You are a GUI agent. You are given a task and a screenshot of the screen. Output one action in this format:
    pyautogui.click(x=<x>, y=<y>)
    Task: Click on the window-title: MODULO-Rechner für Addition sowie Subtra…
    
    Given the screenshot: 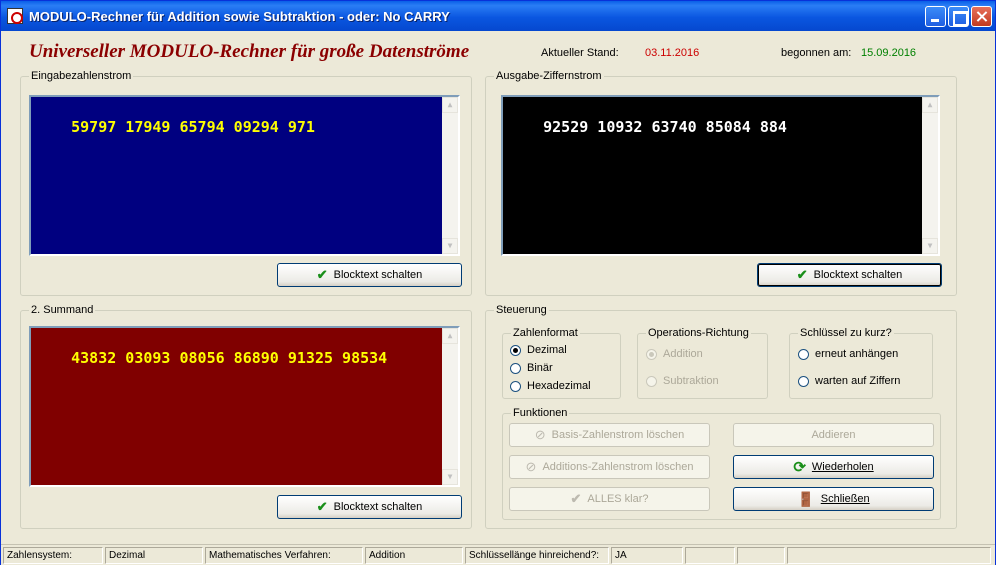 What is the action you would take?
    pyautogui.click(x=239, y=16)
    